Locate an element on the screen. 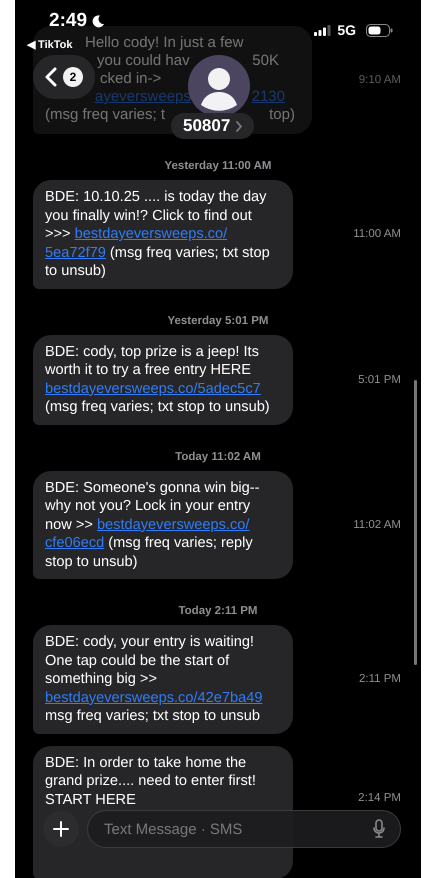 The width and height of the screenshot is (425, 878). contact-name-button: 50807 is located at coordinates (212, 126).